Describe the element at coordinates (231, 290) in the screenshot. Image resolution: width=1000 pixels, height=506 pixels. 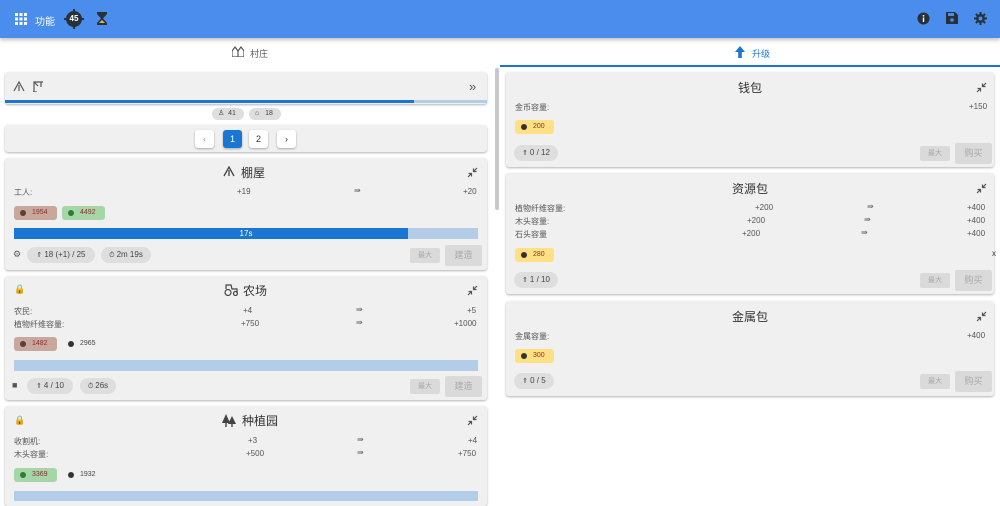
I see `tractor-icon` at that location.